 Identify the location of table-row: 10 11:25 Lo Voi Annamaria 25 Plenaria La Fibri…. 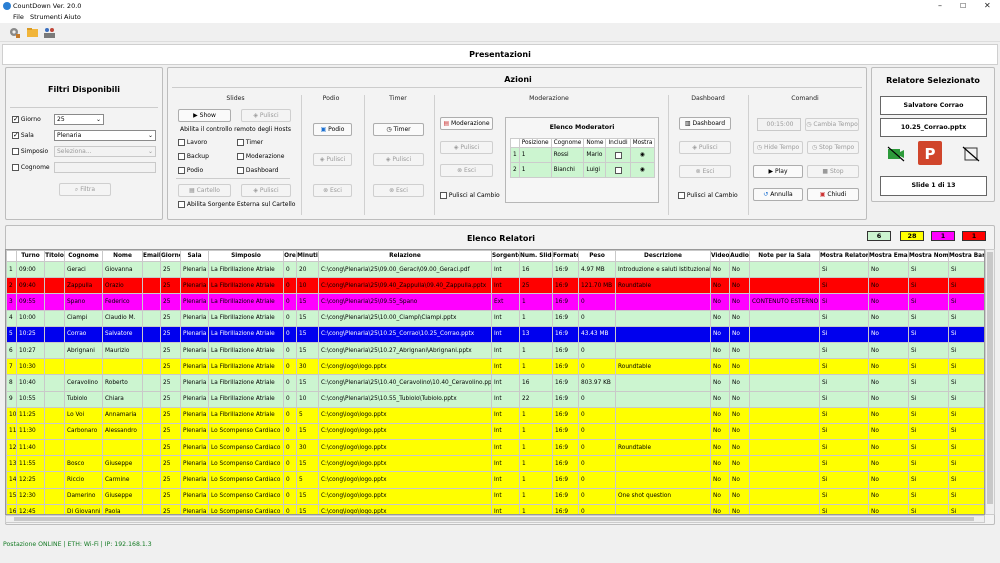
(495, 415).